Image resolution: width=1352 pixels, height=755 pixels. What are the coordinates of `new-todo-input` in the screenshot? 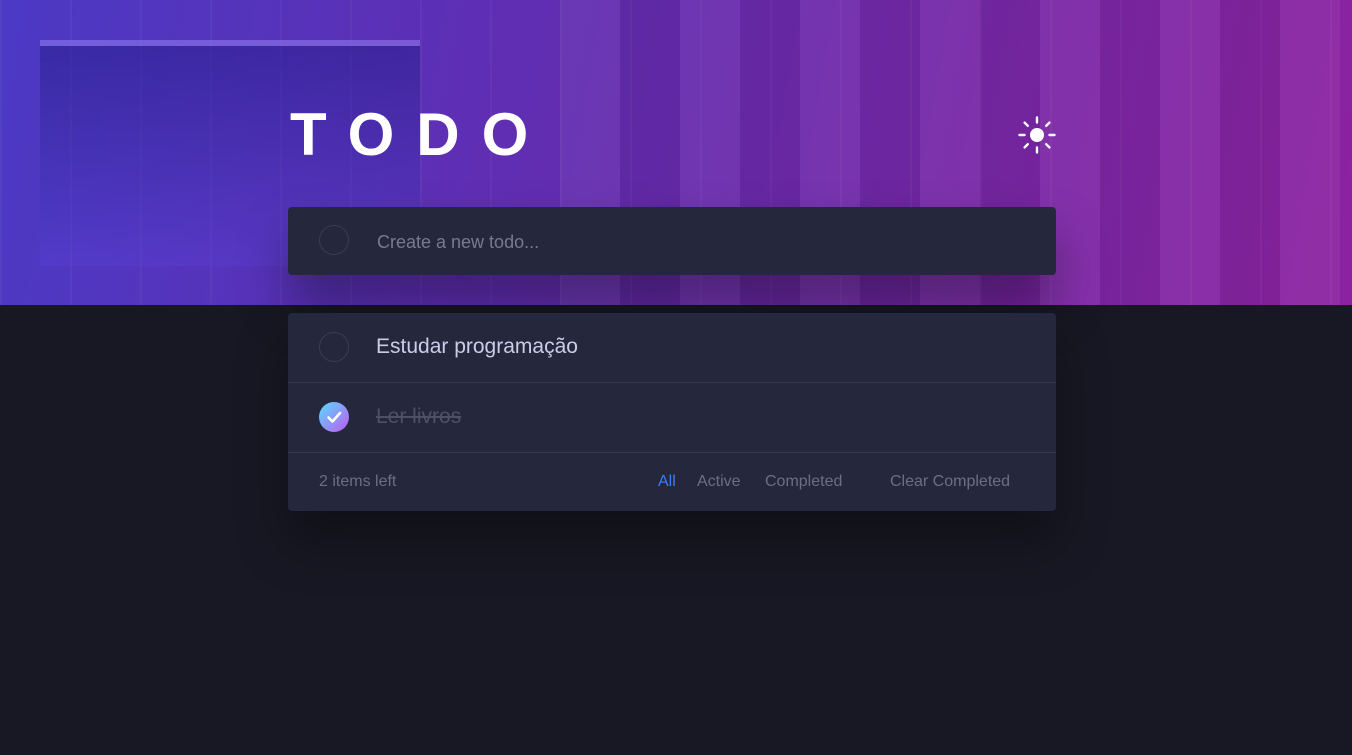 It's located at (697, 242).